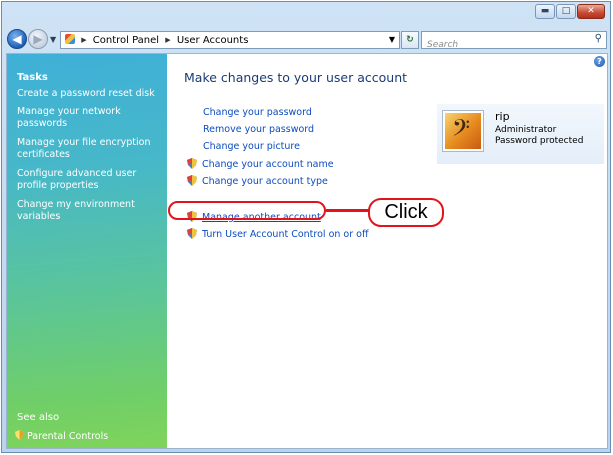 The image size is (613, 455). Describe the element at coordinates (32, 77) in the screenshot. I see `tasks-heading: Tasks` at that location.